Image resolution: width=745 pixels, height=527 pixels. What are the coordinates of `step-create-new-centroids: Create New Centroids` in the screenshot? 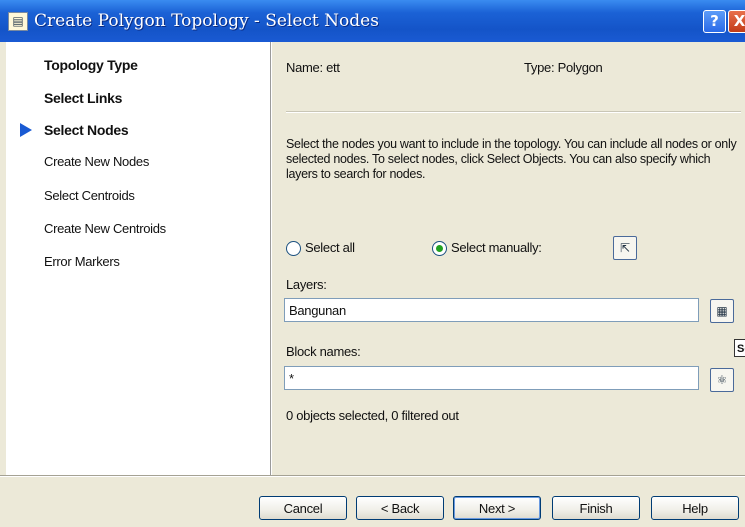 It's located at (105, 228).